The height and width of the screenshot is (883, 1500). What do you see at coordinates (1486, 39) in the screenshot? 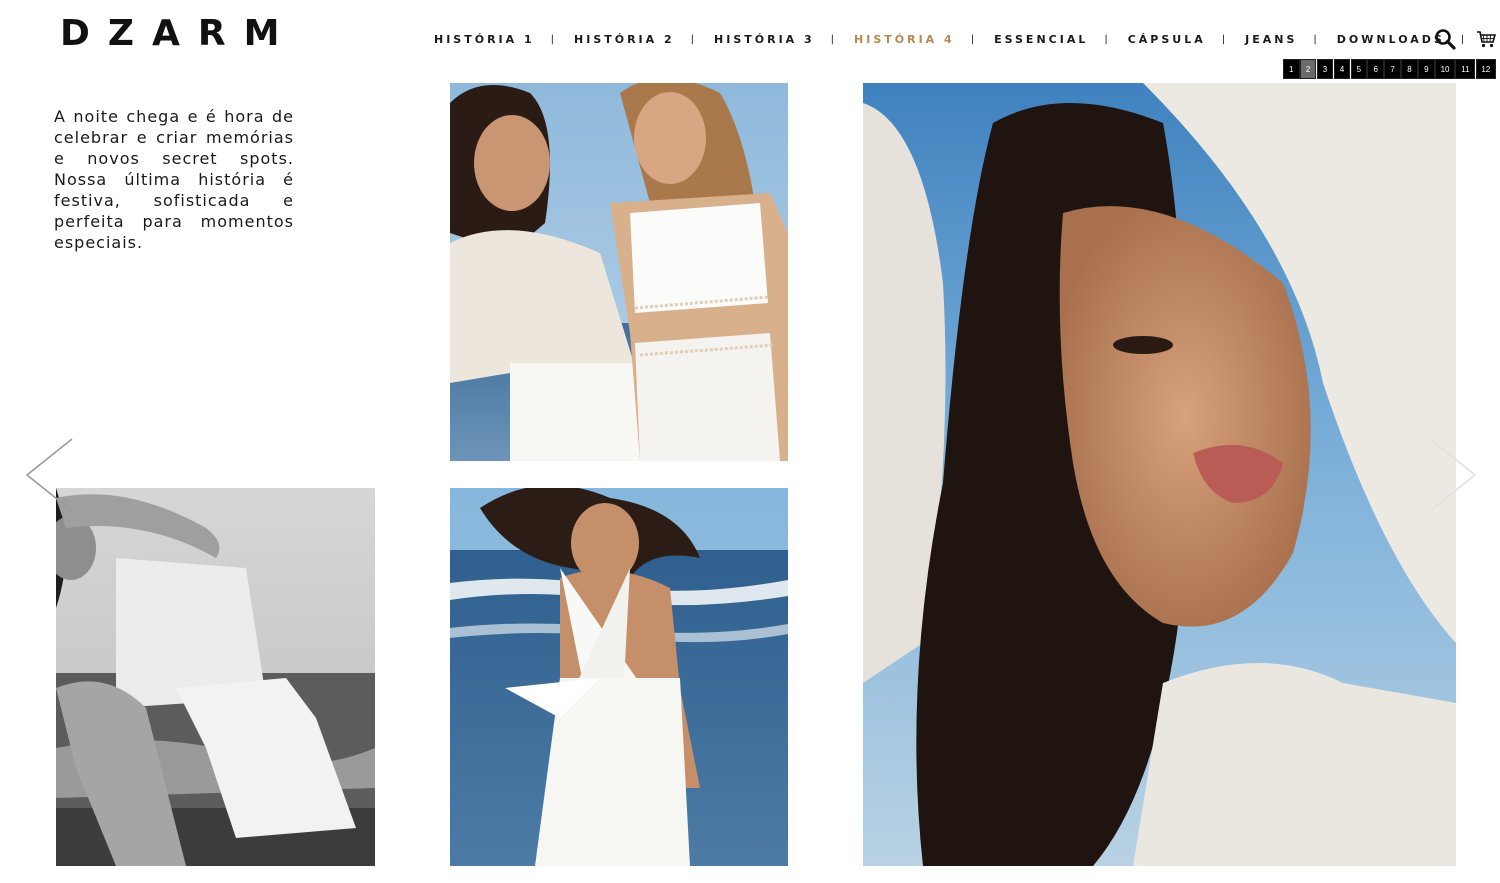
I see `cart-icon` at bounding box center [1486, 39].